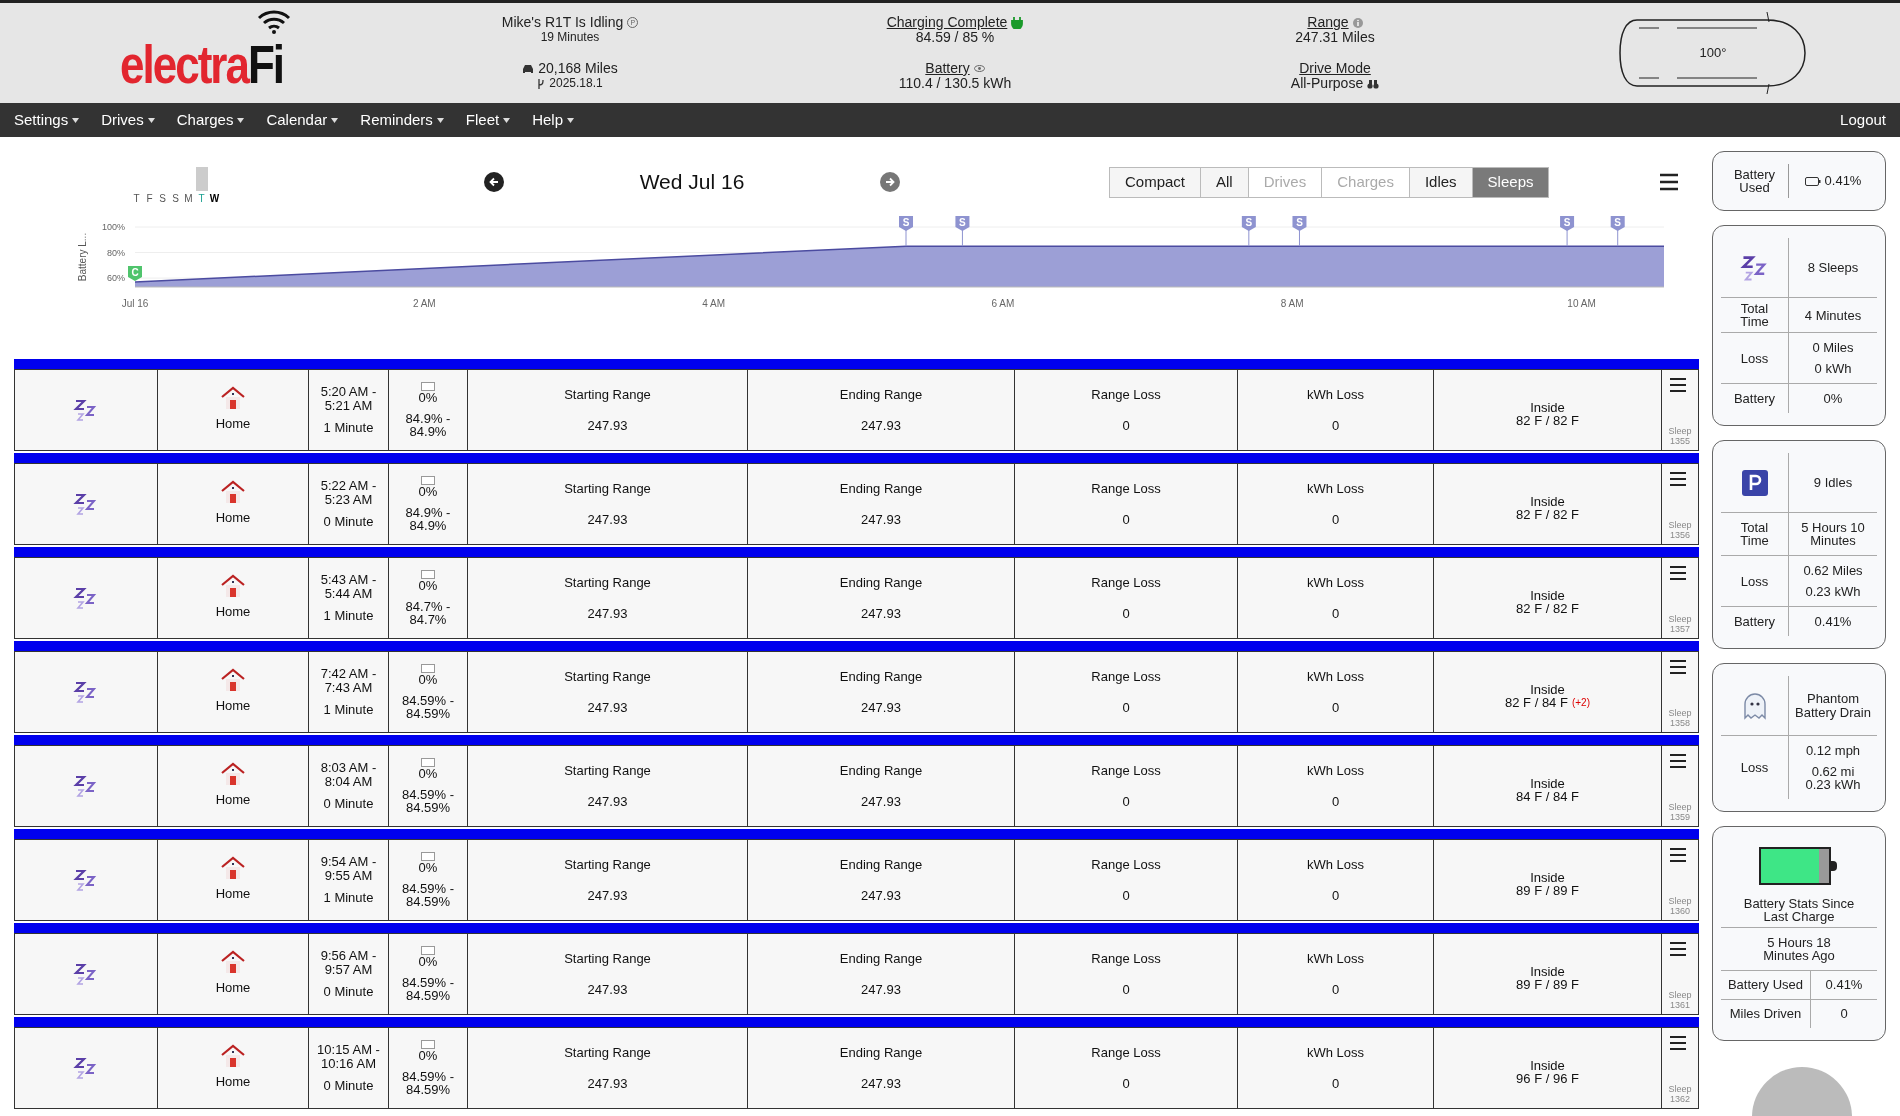 The width and height of the screenshot is (1900, 1116). I want to click on filter-button: Compact, so click(1155, 182).